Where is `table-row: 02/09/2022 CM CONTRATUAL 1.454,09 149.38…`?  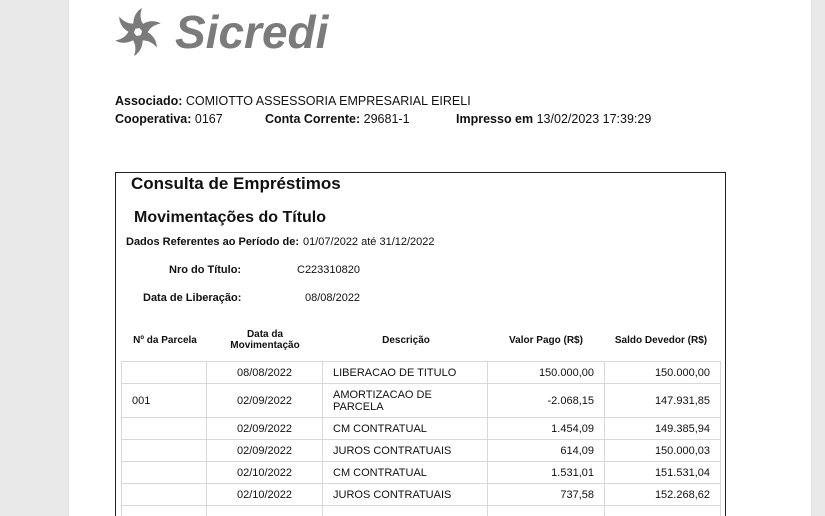 table-row: 02/09/2022 CM CONTRATUAL 1.454,09 149.38… is located at coordinates (421, 428).